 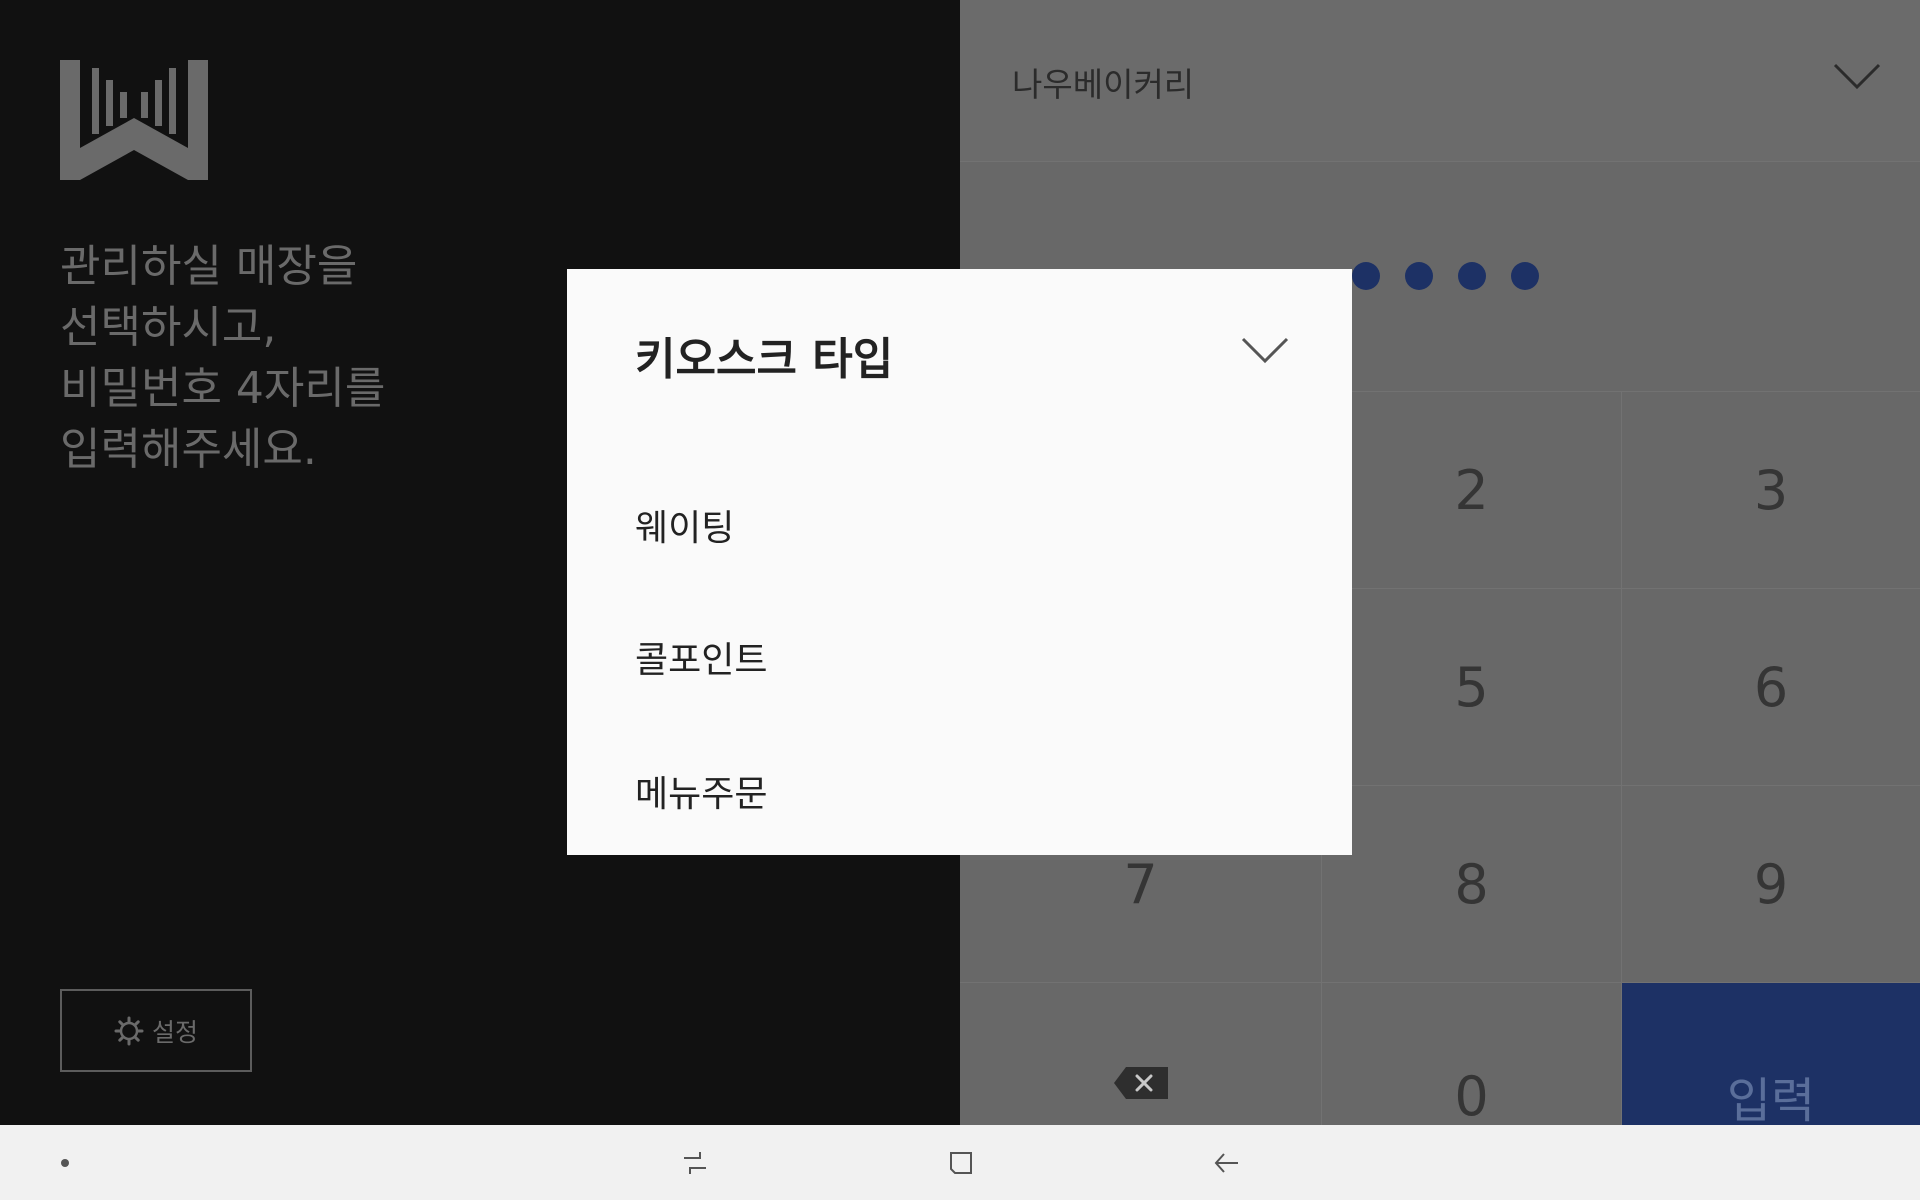 What do you see at coordinates (701, 657) in the screenshot?
I see `dropdown-option-callpoint: 콜포인트` at bounding box center [701, 657].